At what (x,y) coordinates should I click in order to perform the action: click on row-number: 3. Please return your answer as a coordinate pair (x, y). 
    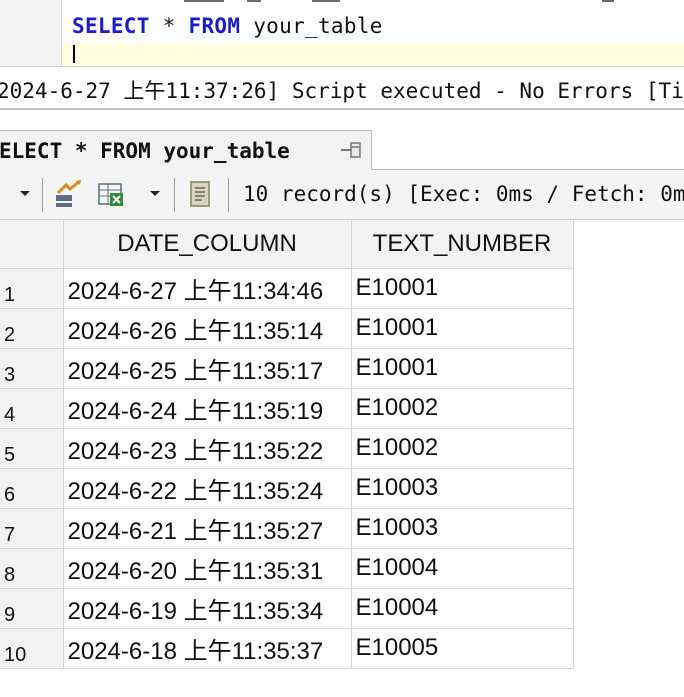
    Looking at the image, I should click on (32, 368).